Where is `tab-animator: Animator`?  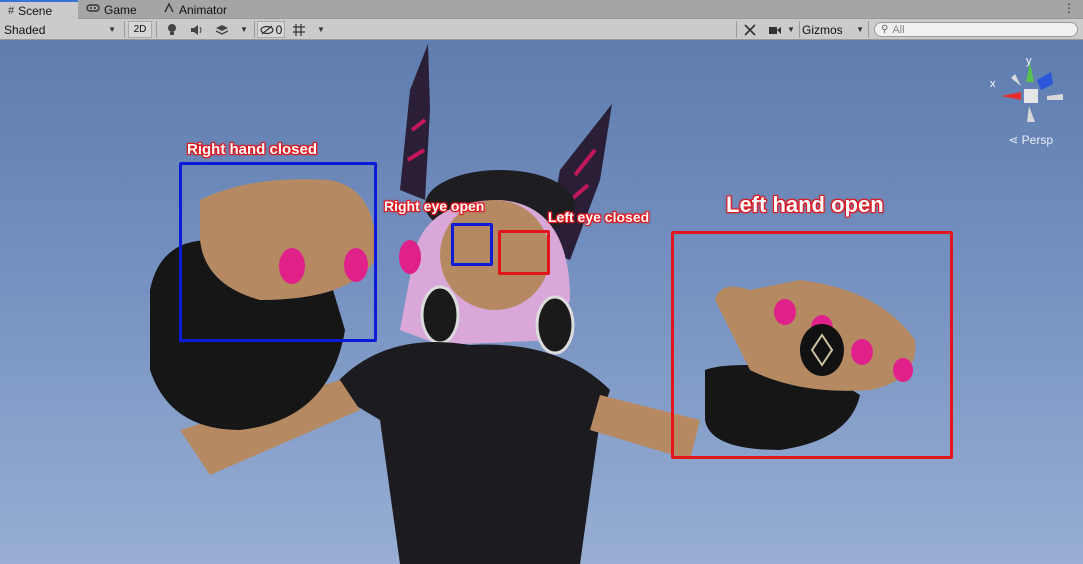 tab-animator: Animator is located at coordinates (195, 9).